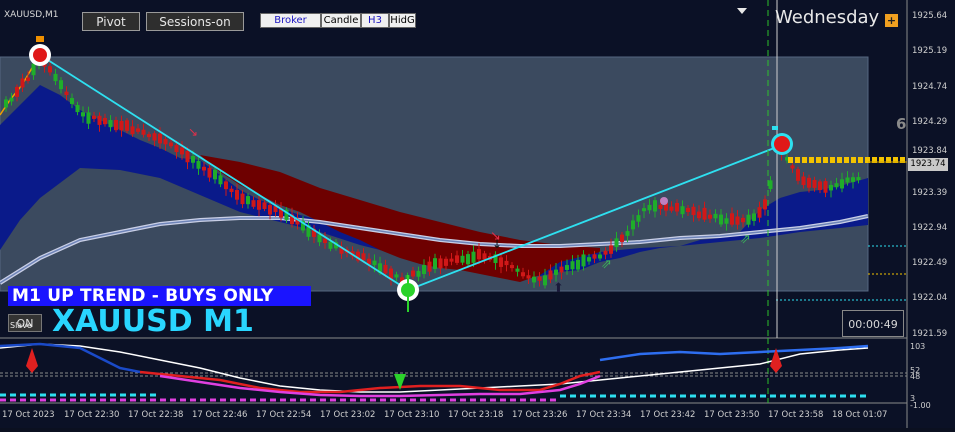 This screenshot has height=432, width=955. I want to click on trend-banner: M1 UP TREND - BUYS ONLY, so click(159, 296).